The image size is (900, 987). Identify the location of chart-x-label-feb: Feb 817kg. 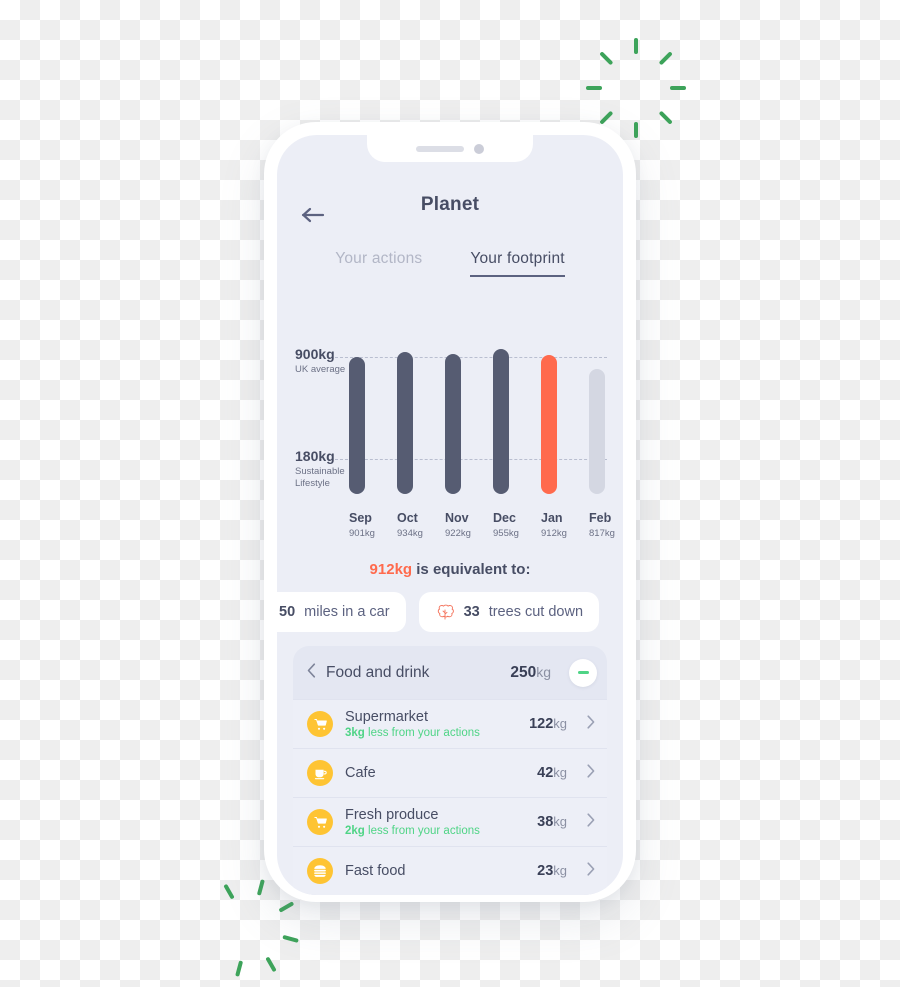
(602, 525).